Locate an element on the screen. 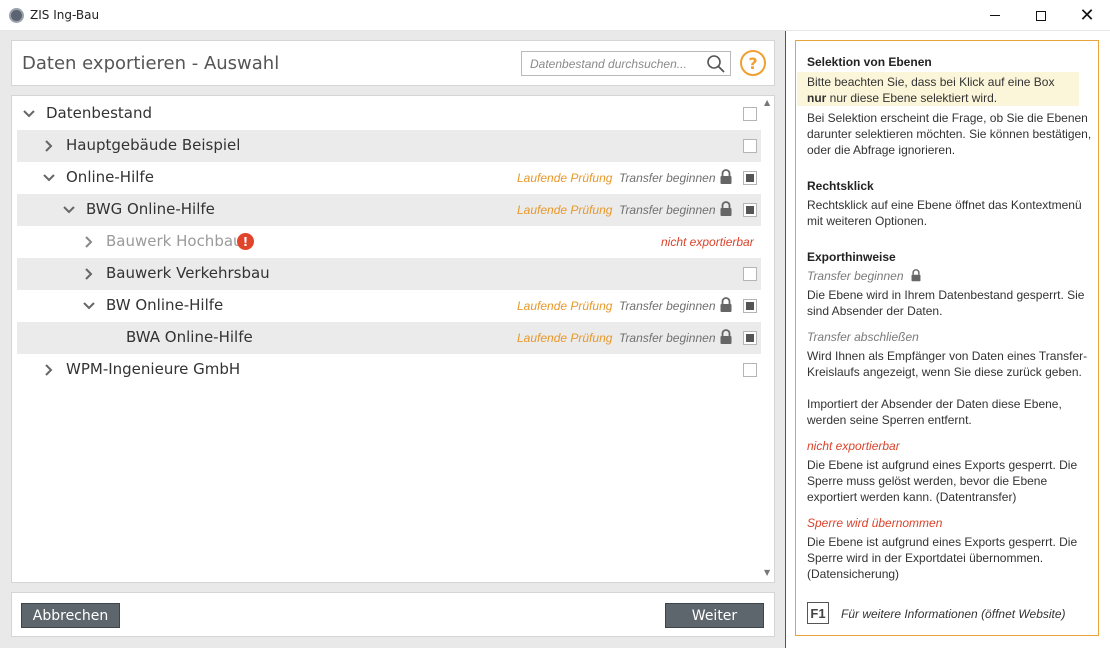 This screenshot has height=648, width=1110. info-transfer-begin-label: Transfer beginnen is located at coordinates (864, 276).